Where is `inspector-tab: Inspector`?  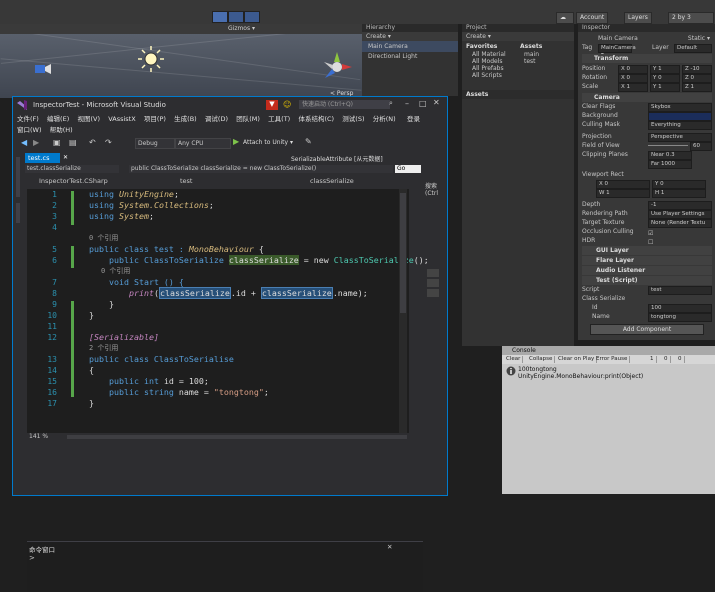 inspector-tab: Inspector is located at coordinates (646, 28).